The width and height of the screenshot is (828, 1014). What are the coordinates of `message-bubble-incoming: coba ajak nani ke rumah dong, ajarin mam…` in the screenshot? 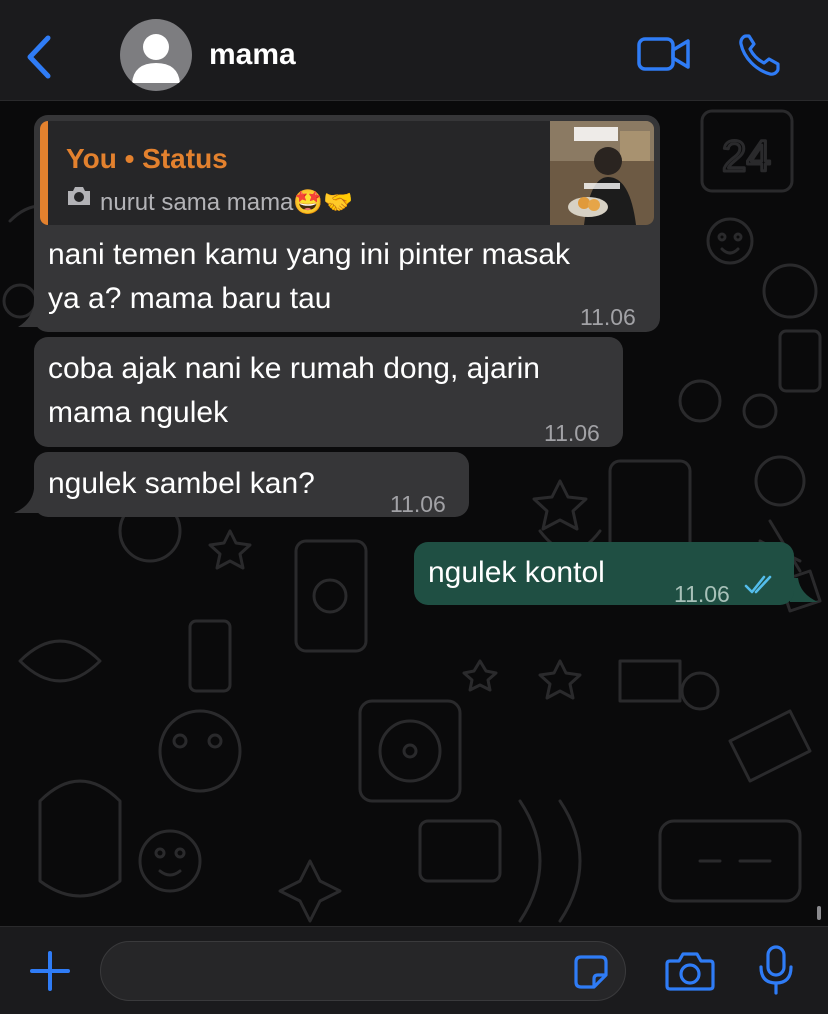 It's located at (328, 392).